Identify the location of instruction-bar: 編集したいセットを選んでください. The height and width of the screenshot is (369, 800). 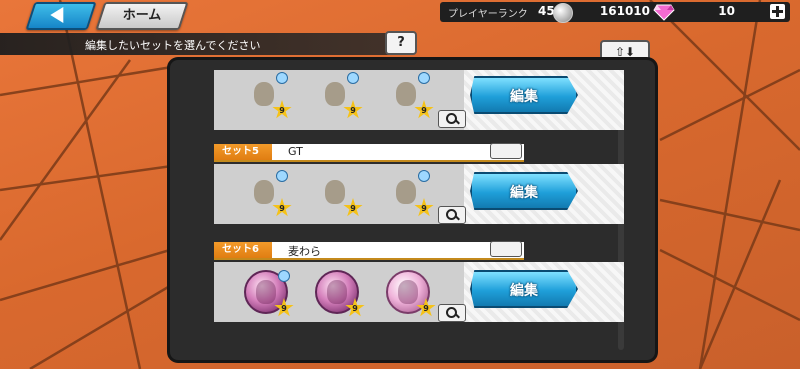
(205, 44).